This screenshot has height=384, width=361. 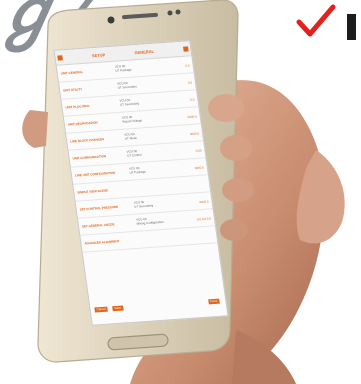 What do you see at coordinates (98, 225) in the screenshot?
I see `row-label: SET GENERAL ABCDE` at bounding box center [98, 225].